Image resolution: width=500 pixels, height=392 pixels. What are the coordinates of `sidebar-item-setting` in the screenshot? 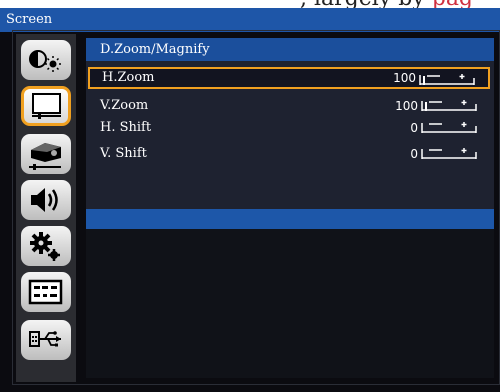 It's located at (46, 154).